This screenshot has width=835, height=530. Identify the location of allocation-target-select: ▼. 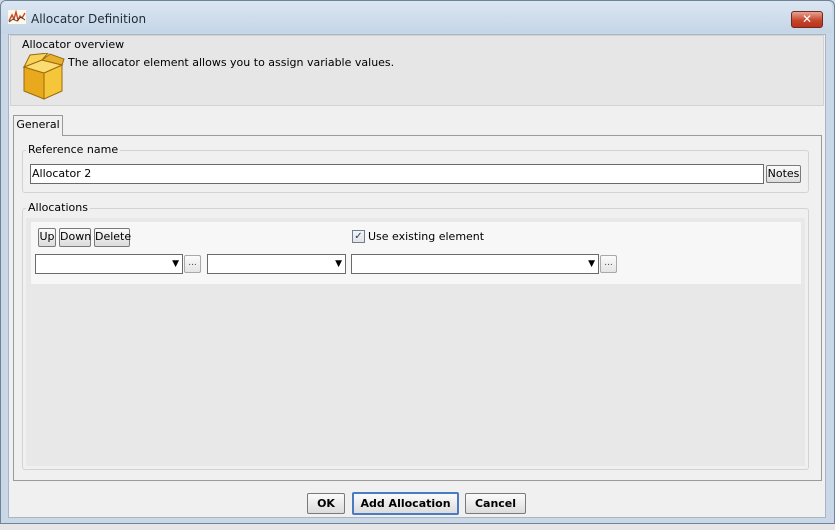
(109, 264).